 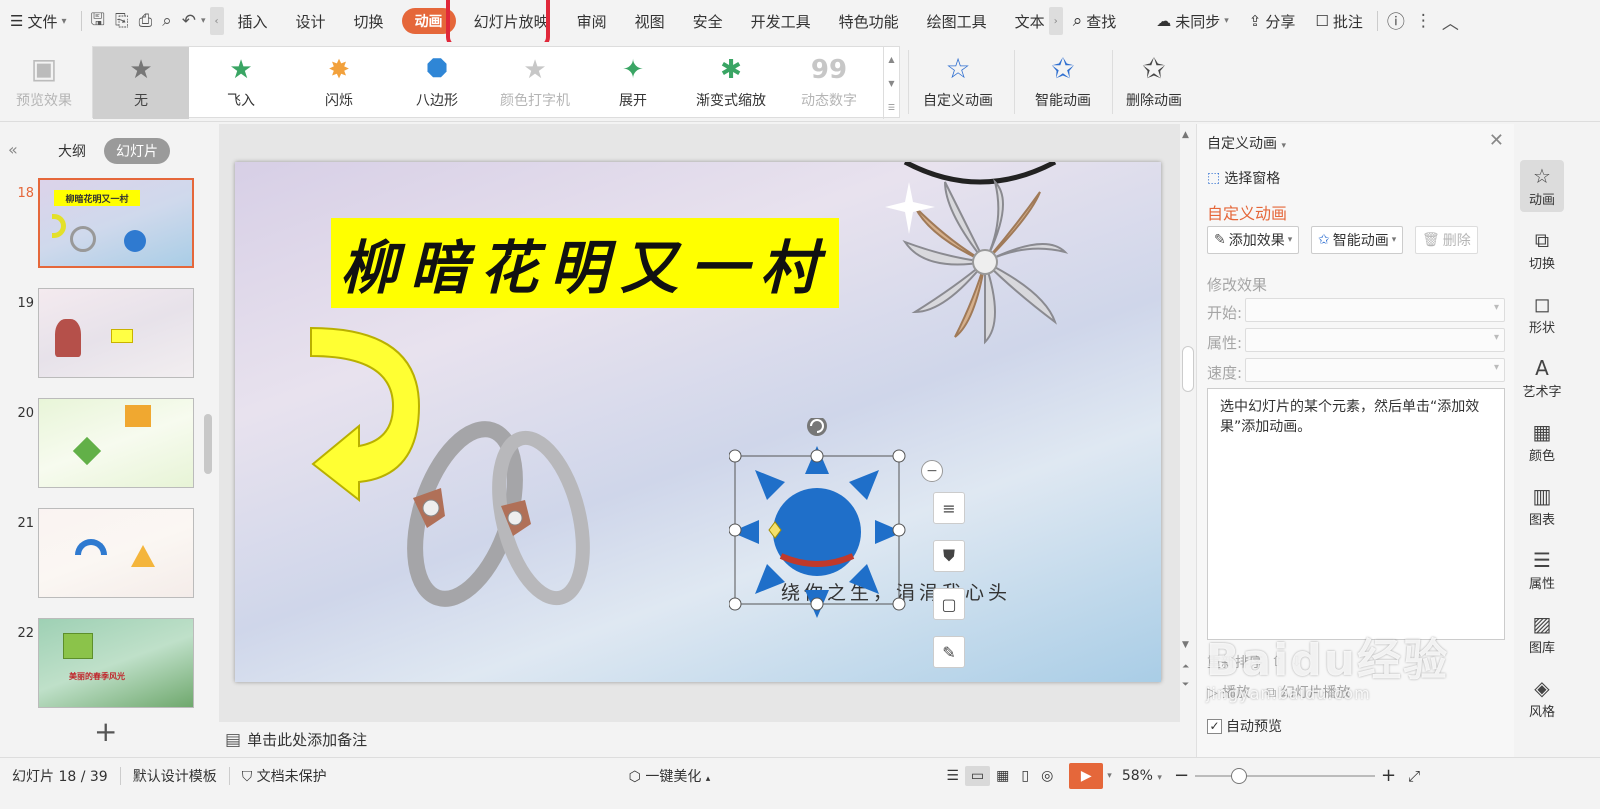 What do you see at coordinates (13, 149) in the screenshot?
I see `collapse-panel-icon: «` at bounding box center [13, 149].